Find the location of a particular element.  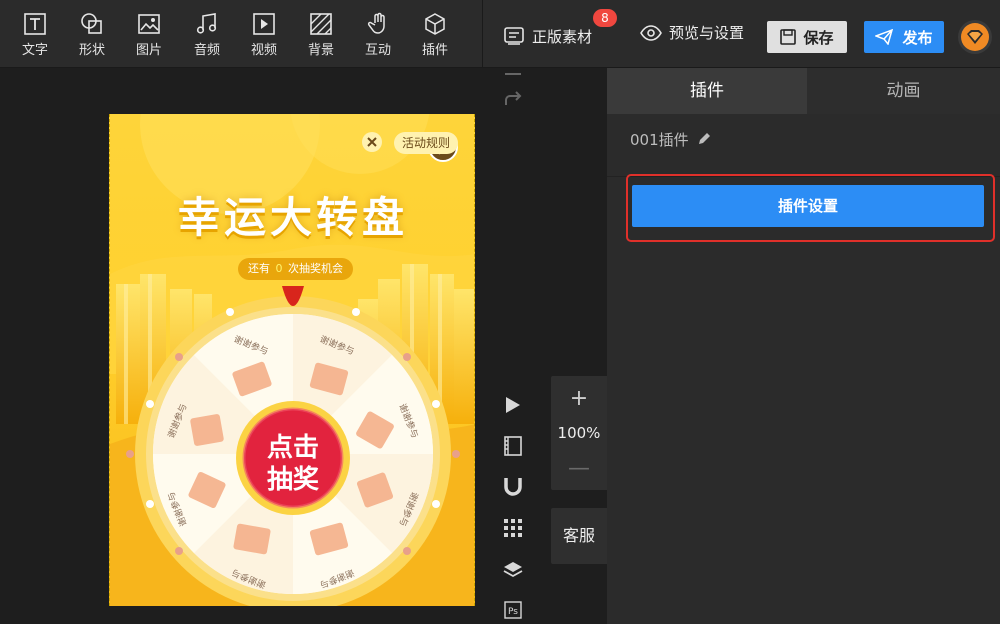

tool-label: 插件 is located at coordinates (434, 50).